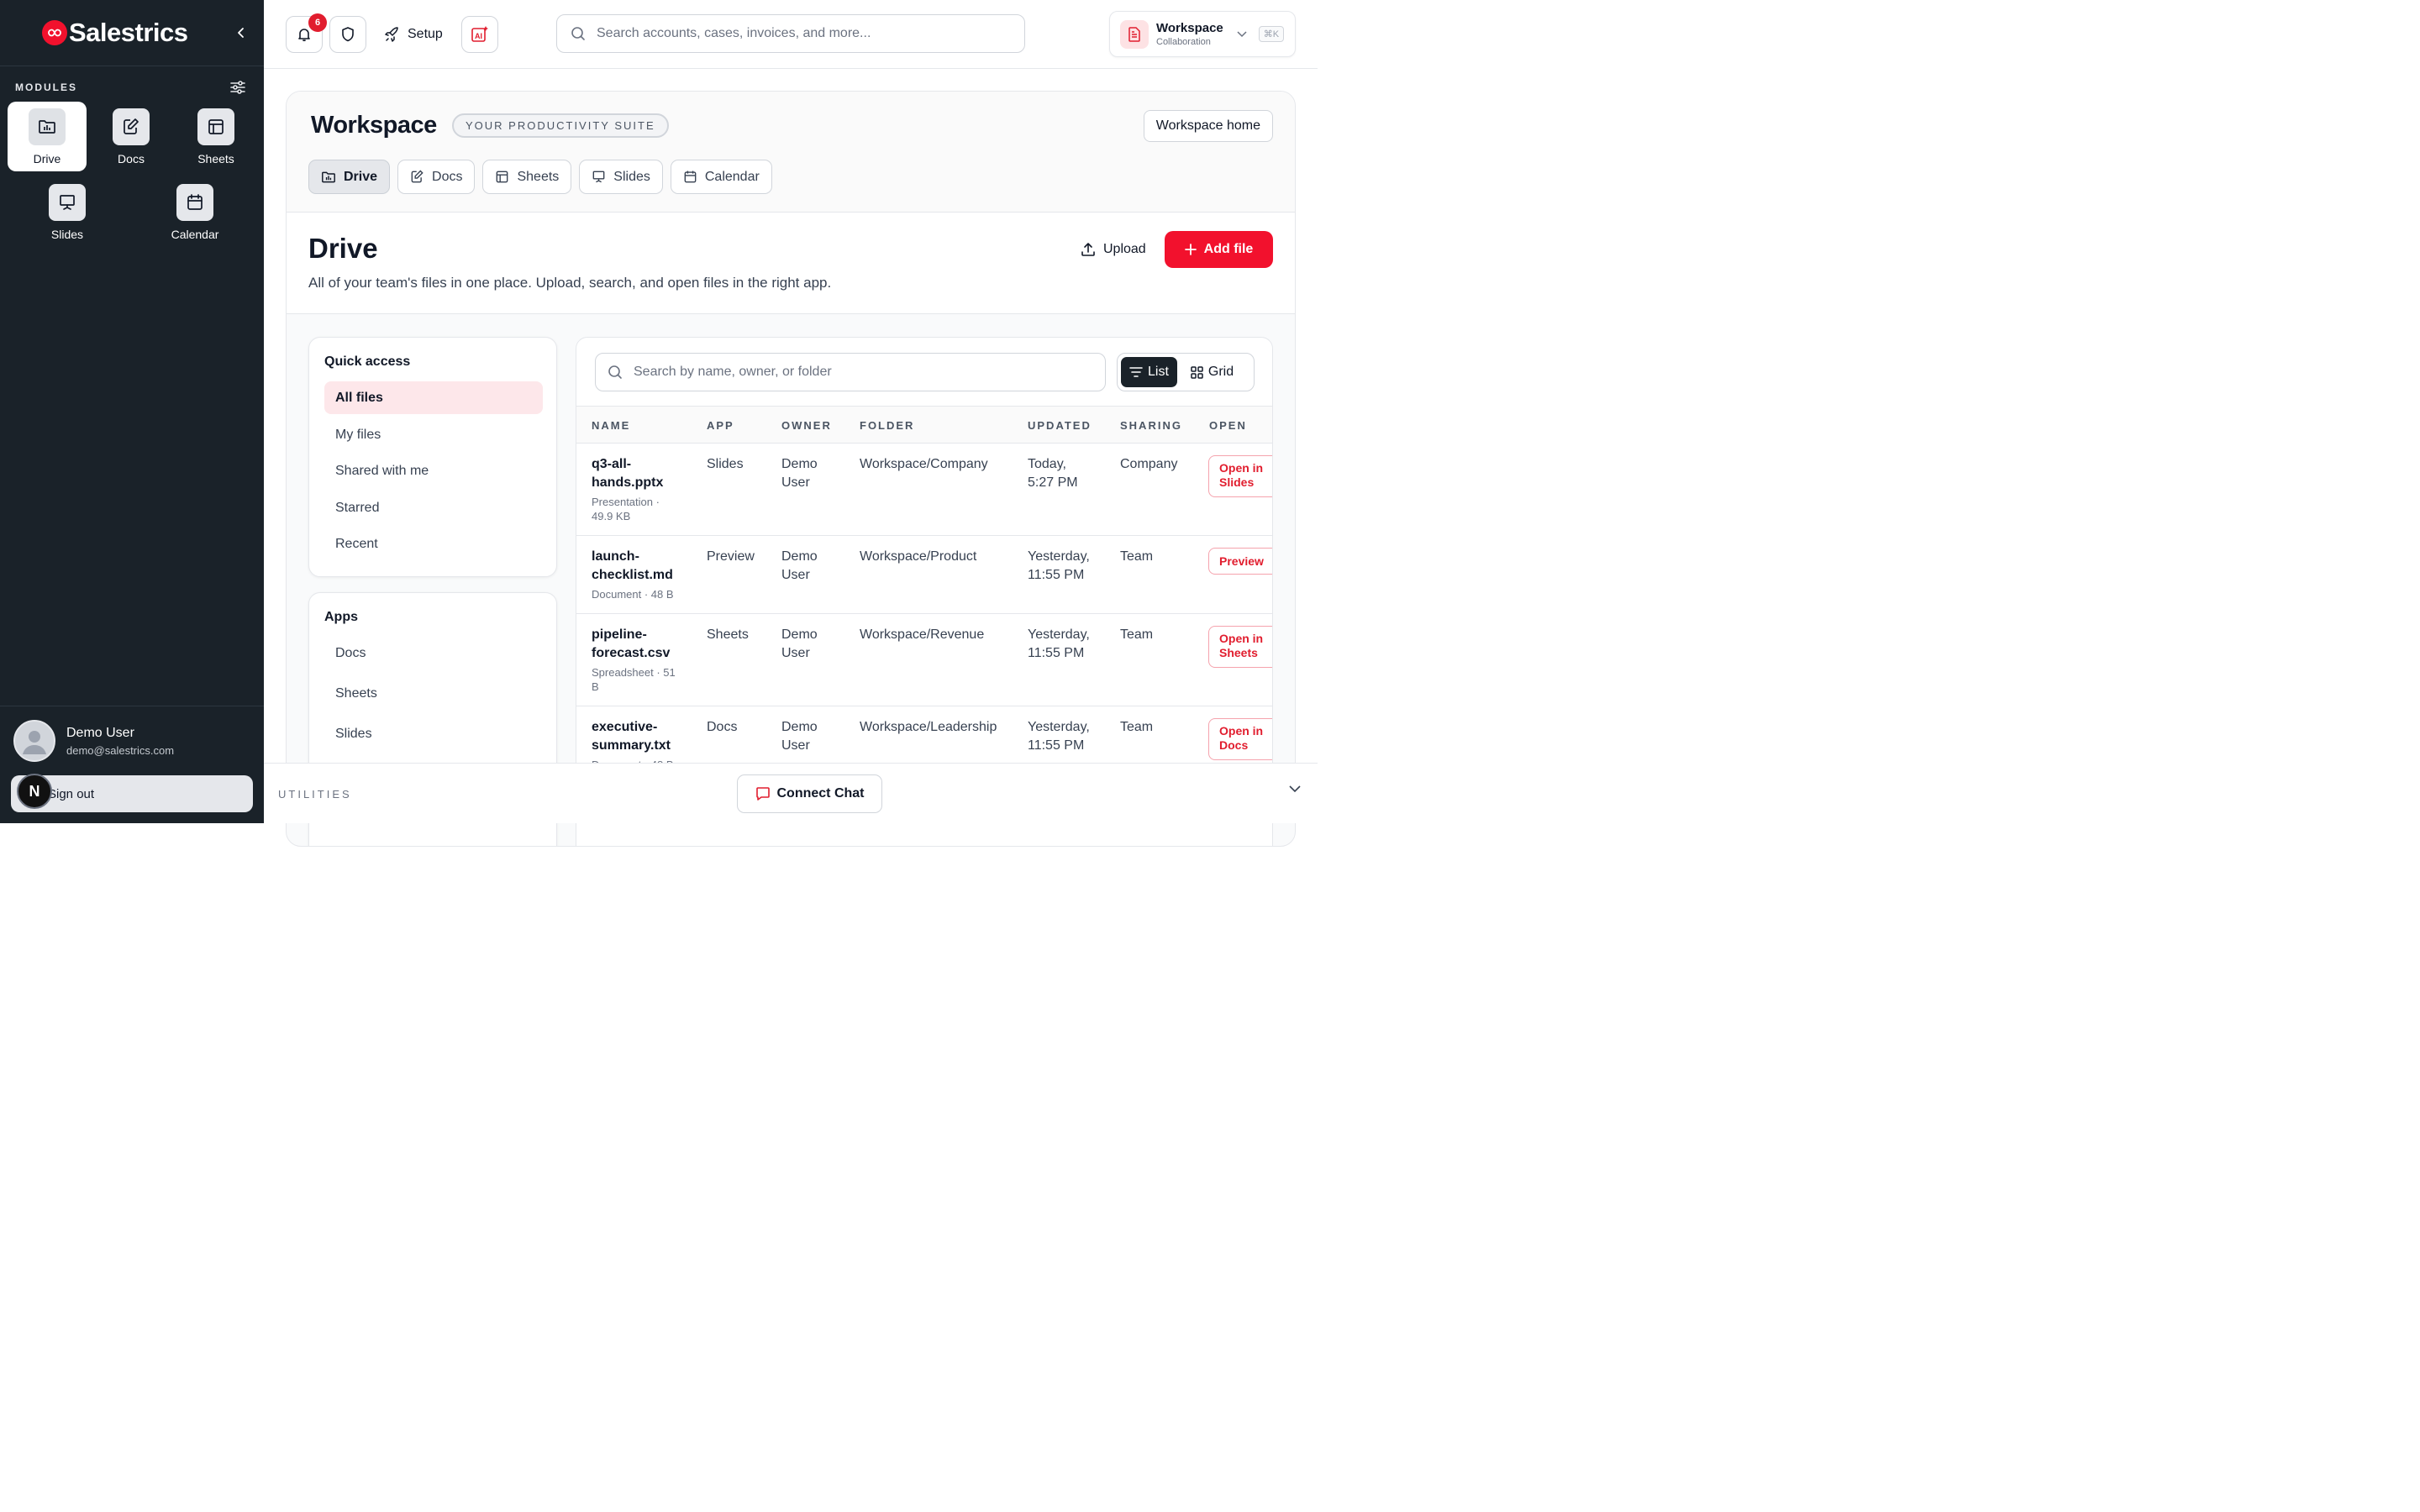 The width and height of the screenshot is (2420, 1512). Describe the element at coordinates (434, 733) in the screenshot. I see `apps-item-slides: Slides` at that location.